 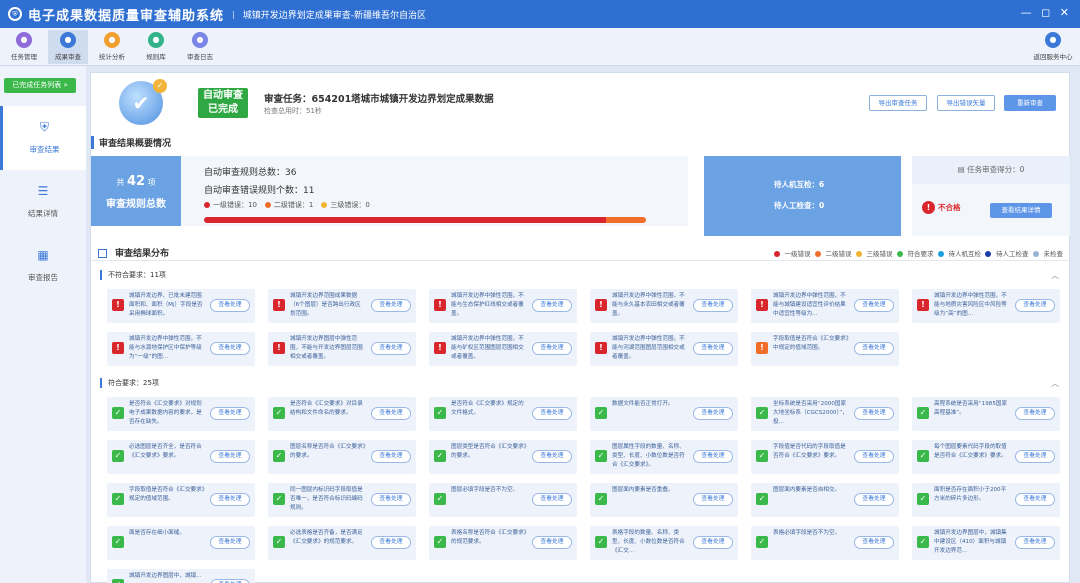 What do you see at coordinates (68, 47) in the screenshot?
I see `toolbar-item-1: ● 成果审查` at bounding box center [68, 47].